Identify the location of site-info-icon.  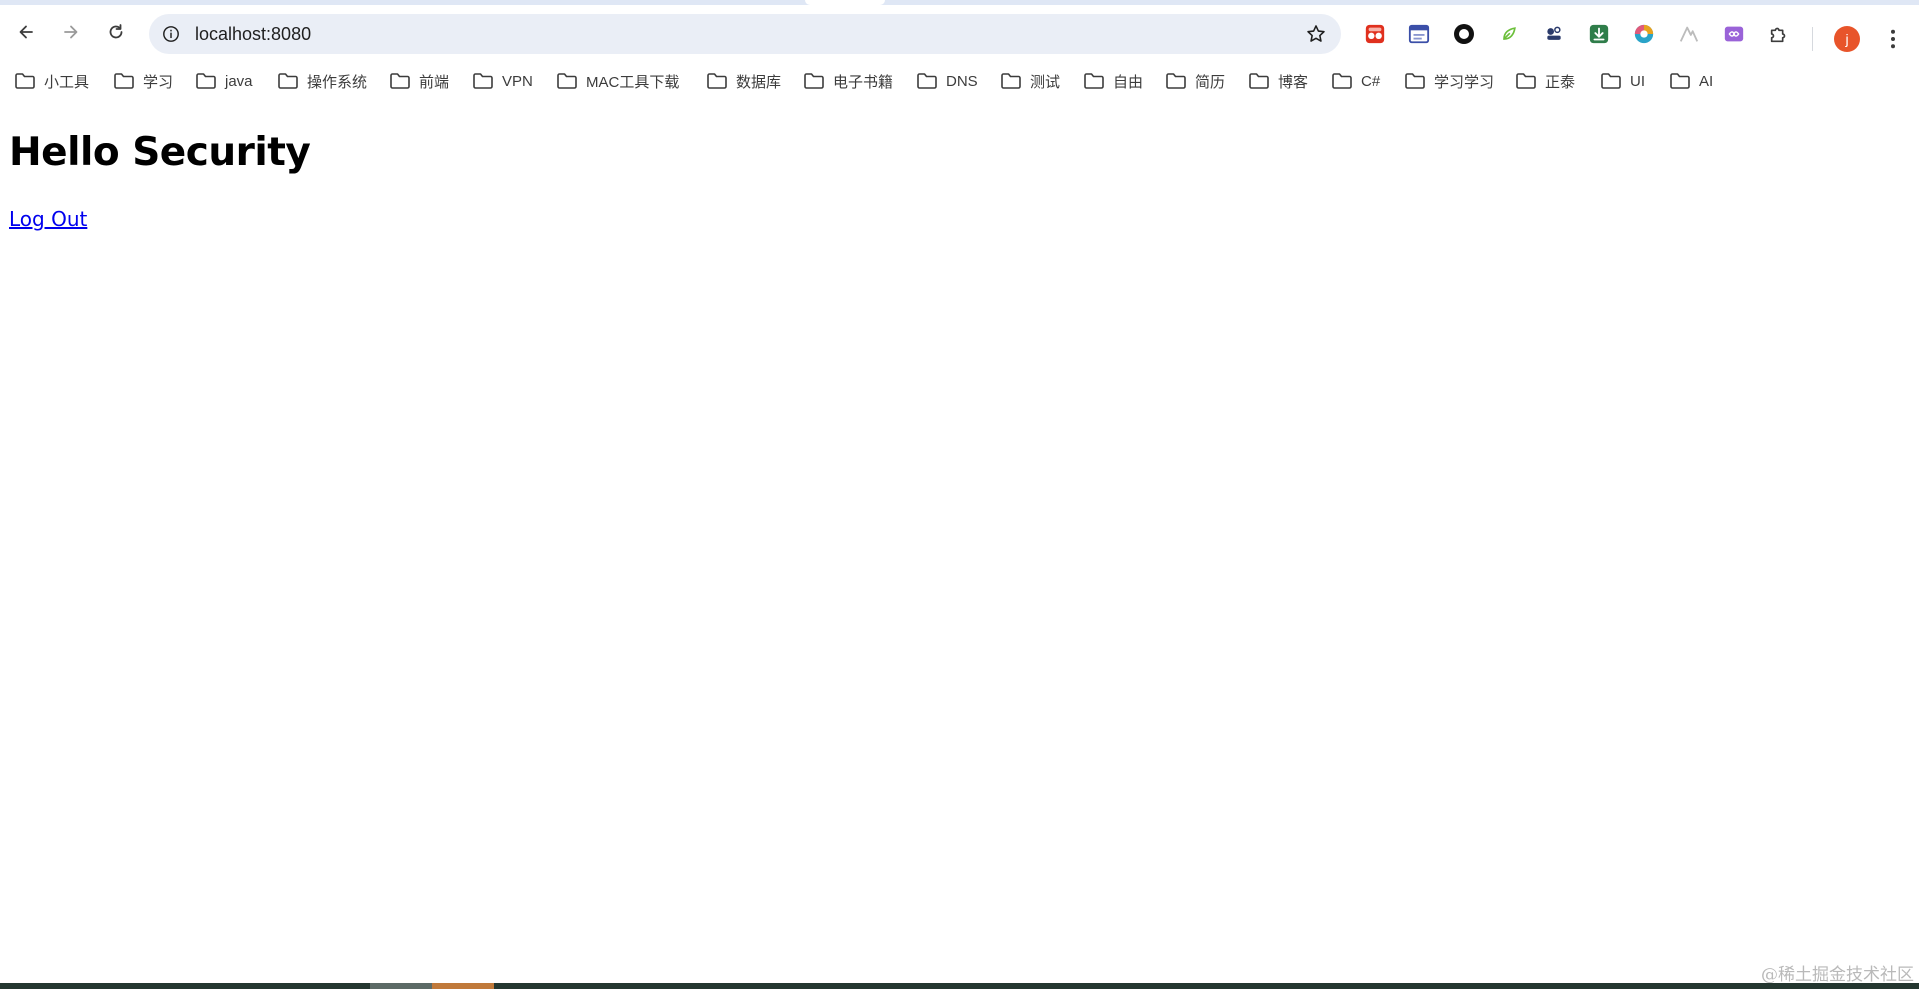
(171, 34).